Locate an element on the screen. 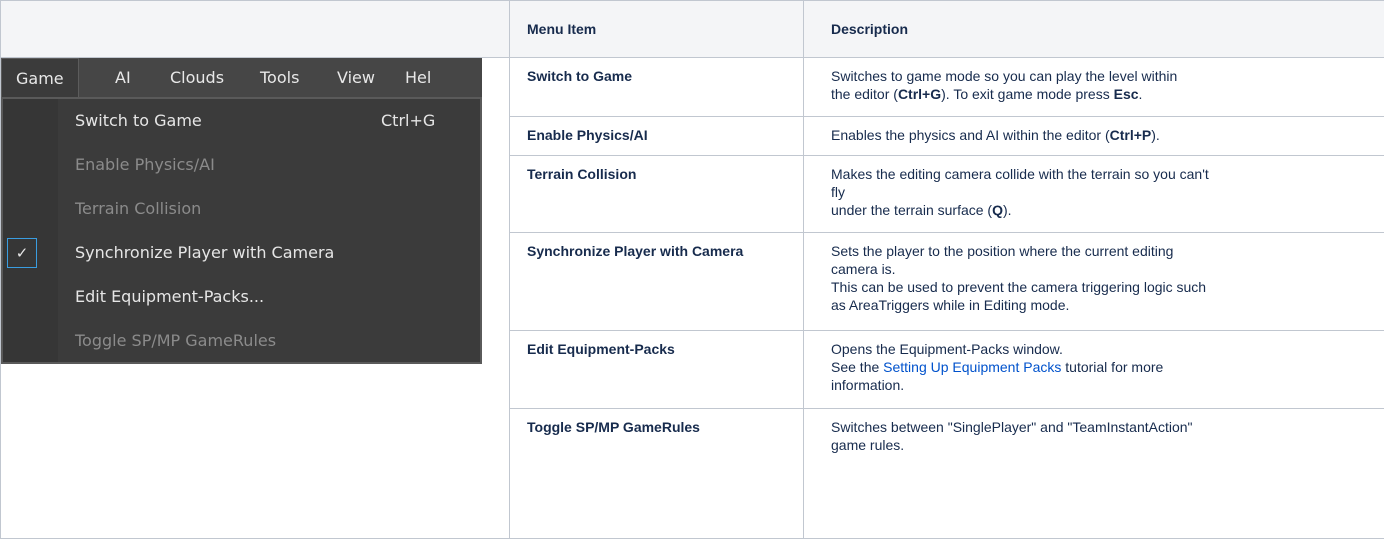  menubar-item-tools: Tools is located at coordinates (279, 77).